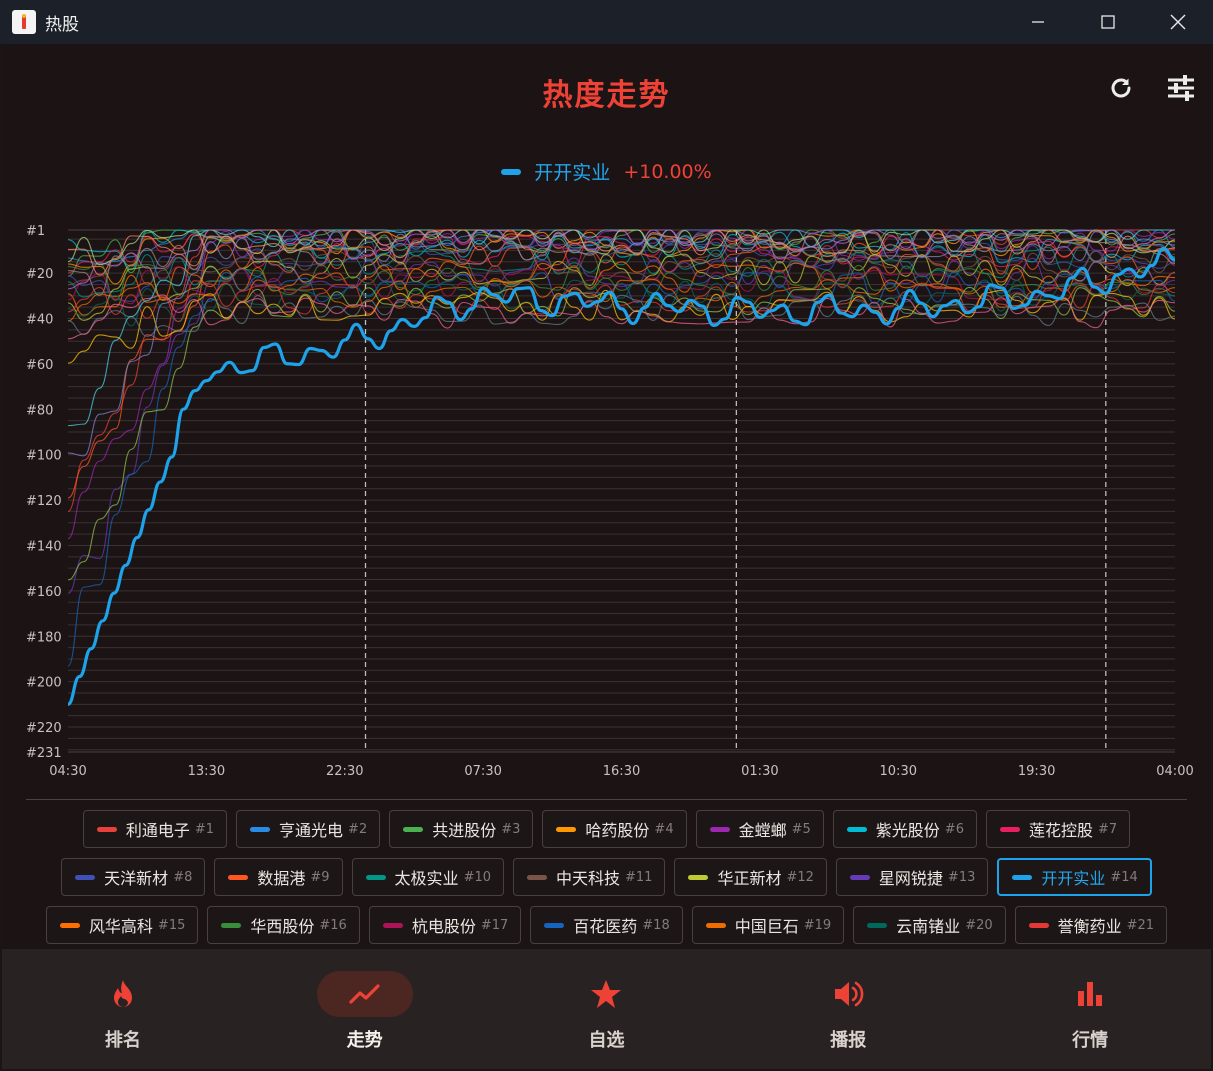  What do you see at coordinates (848, 1009) in the screenshot?
I see `nav-item-broadcast: 播报` at bounding box center [848, 1009].